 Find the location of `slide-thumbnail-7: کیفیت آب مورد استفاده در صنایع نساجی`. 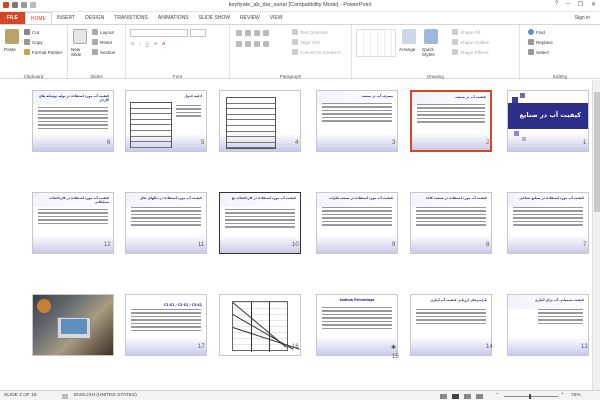

slide-thumbnail-7: کیفیت آب مورد استفاده در صنایع نساجی is located at coordinates (548, 223).